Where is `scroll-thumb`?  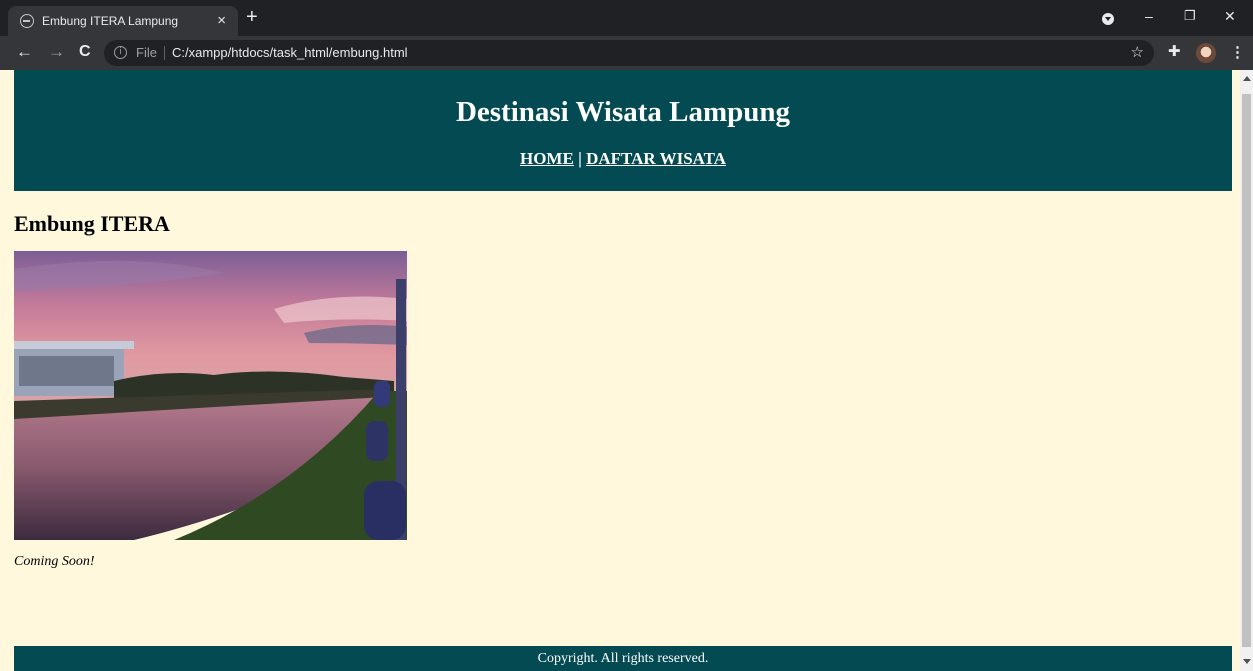 scroll-thumb is located at coordinates (1246, 370).